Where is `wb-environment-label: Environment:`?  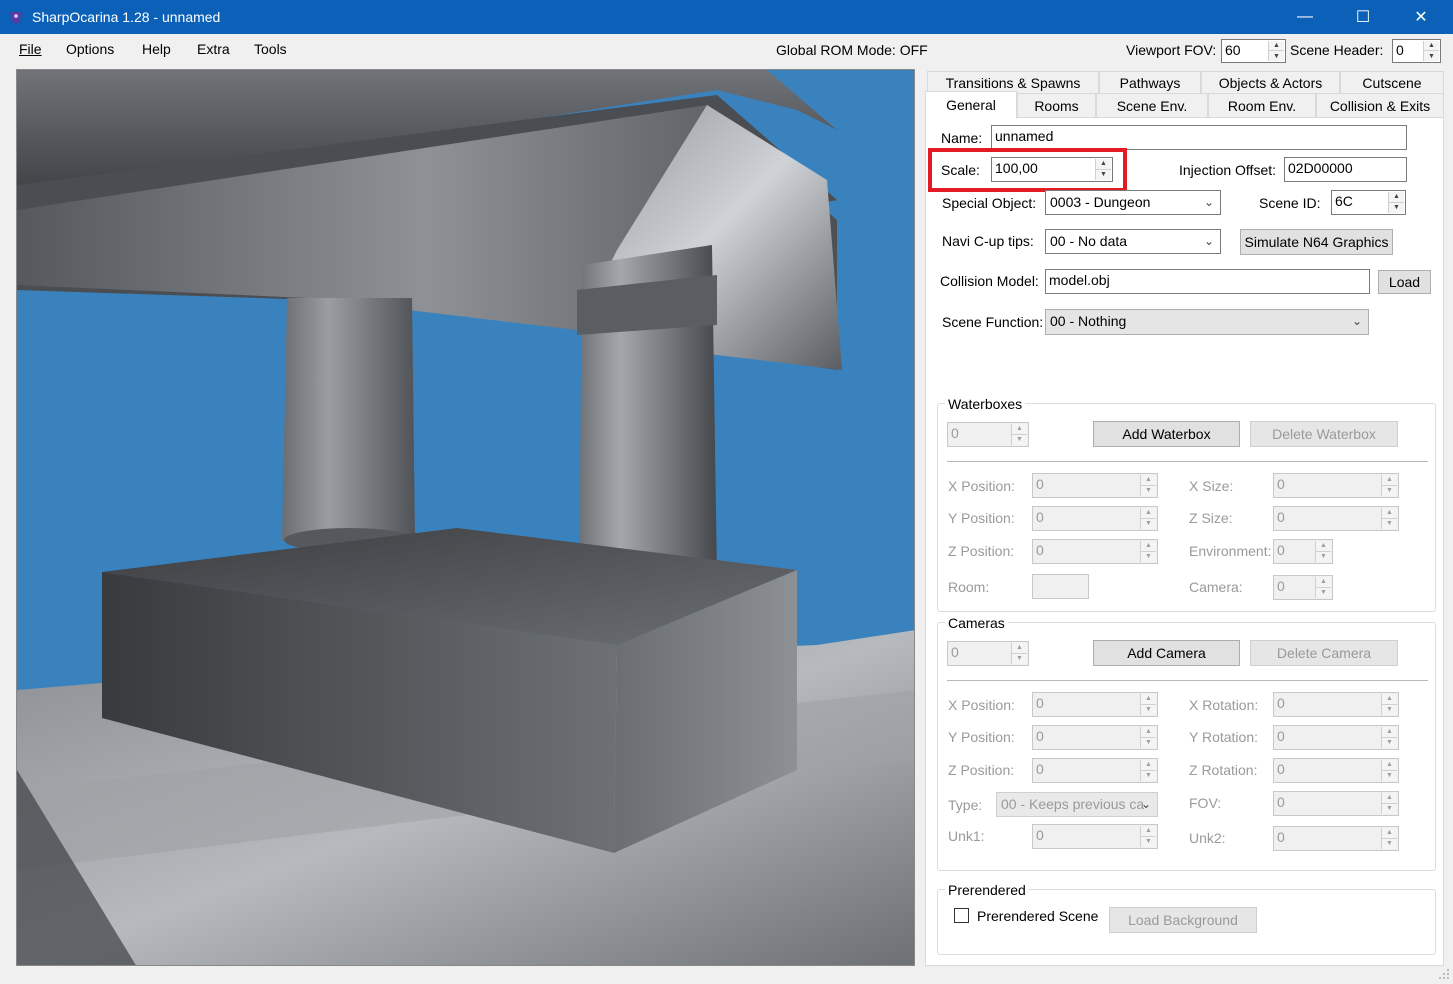 wb-environment-label: Environment: is located at coordinates (1230, 551).